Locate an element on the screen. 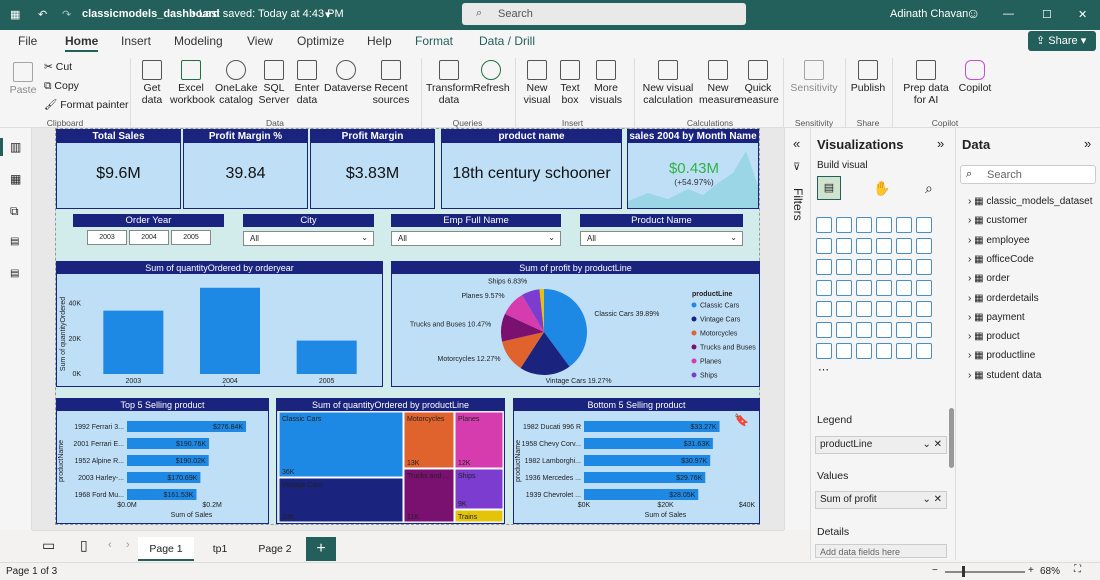 The image size is (1100, 580). data-table-item: › ▦ order is located at coordinates (989, 278).